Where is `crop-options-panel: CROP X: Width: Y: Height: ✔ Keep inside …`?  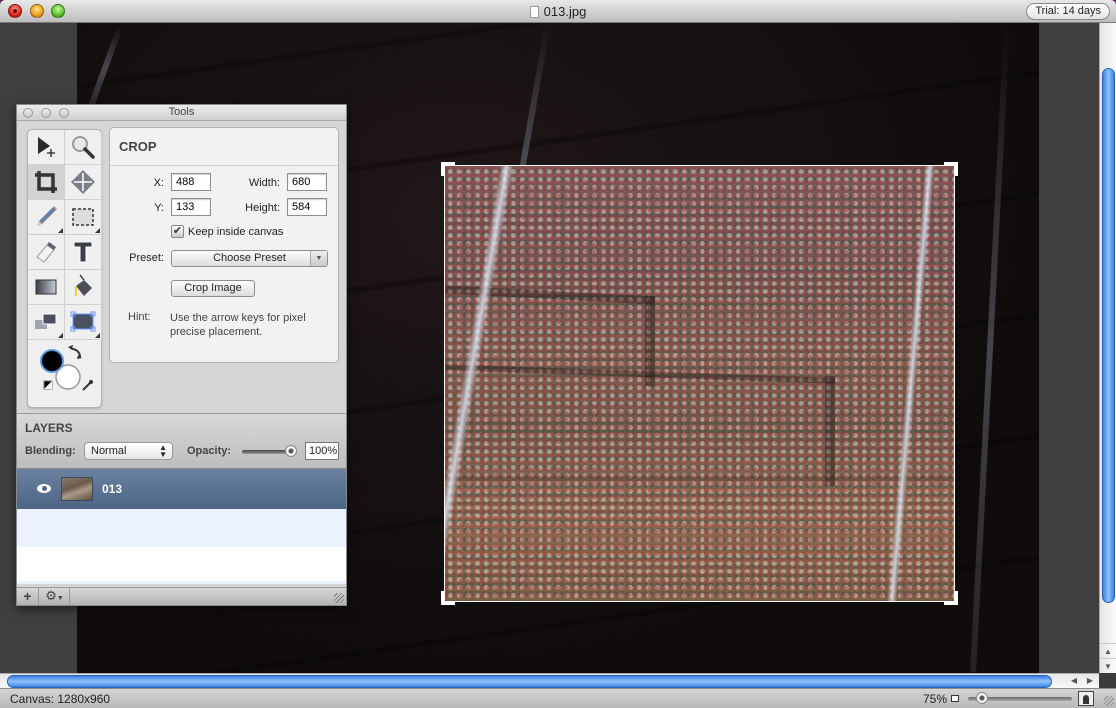 crop-options-panel: CROP X: Width: Y: Height: ✔ Keep inside … is located at coordinates (224, 245).